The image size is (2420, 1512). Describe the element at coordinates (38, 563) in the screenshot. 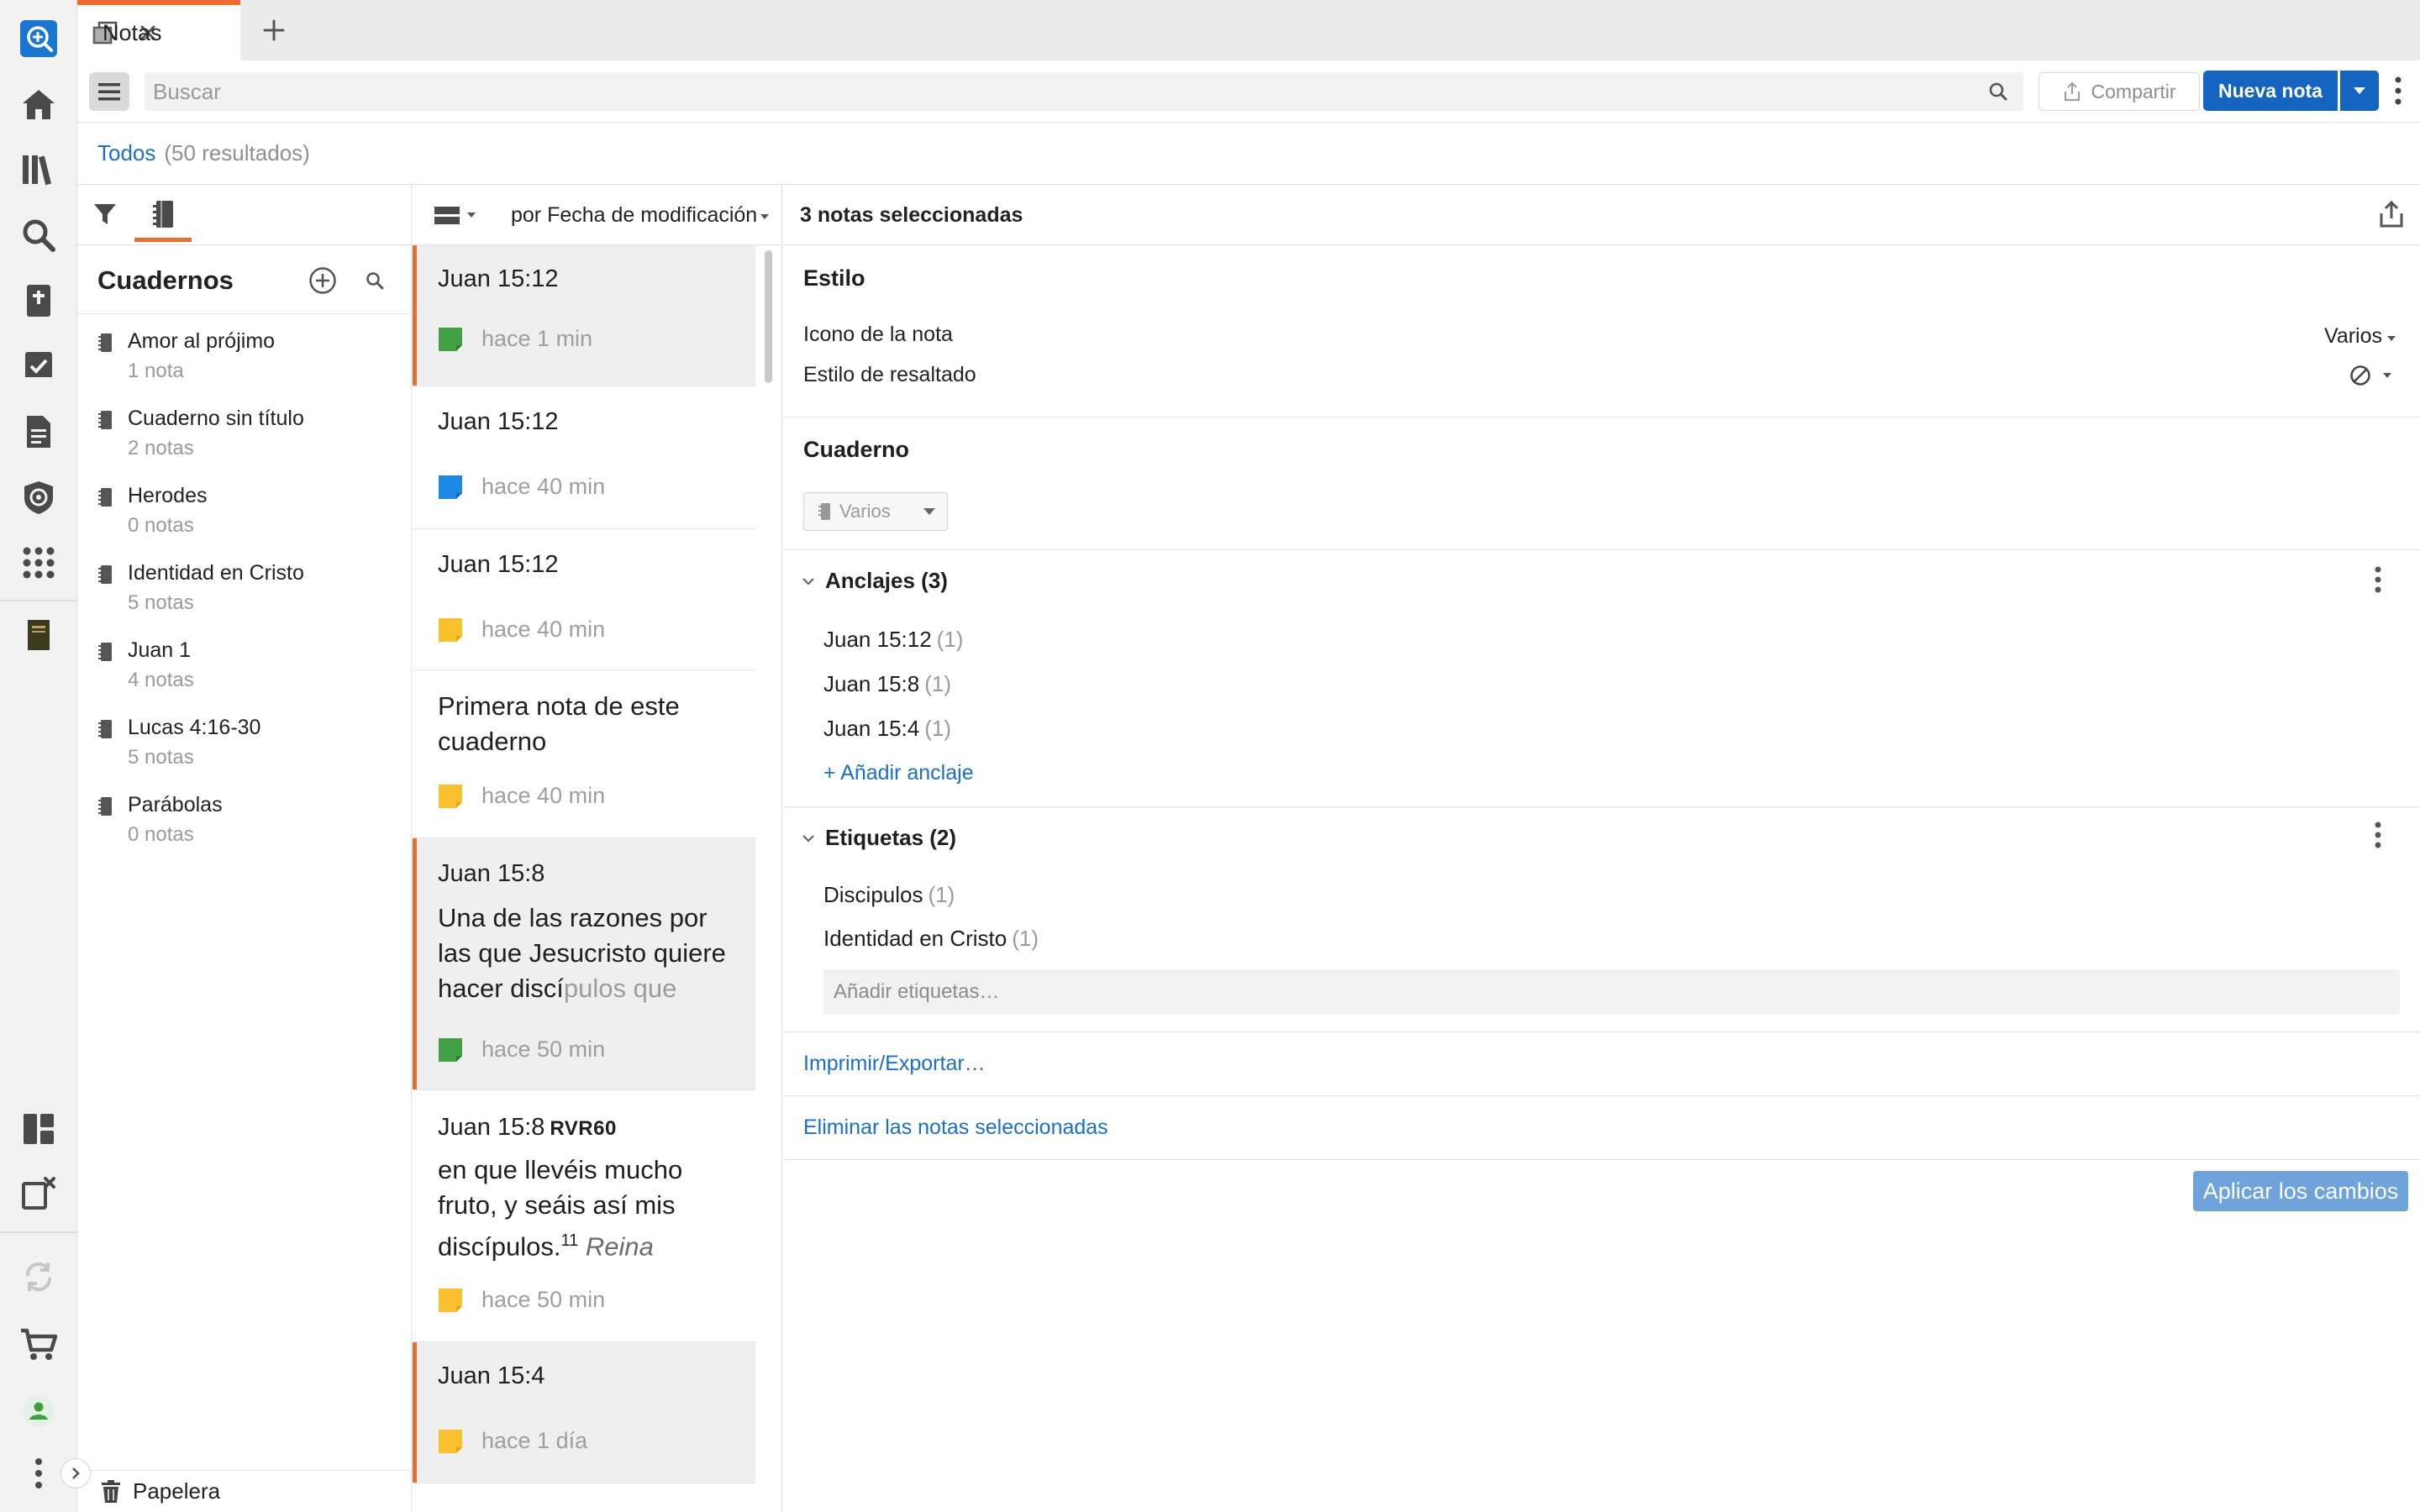

I see `apps-grid-icon` at that location.